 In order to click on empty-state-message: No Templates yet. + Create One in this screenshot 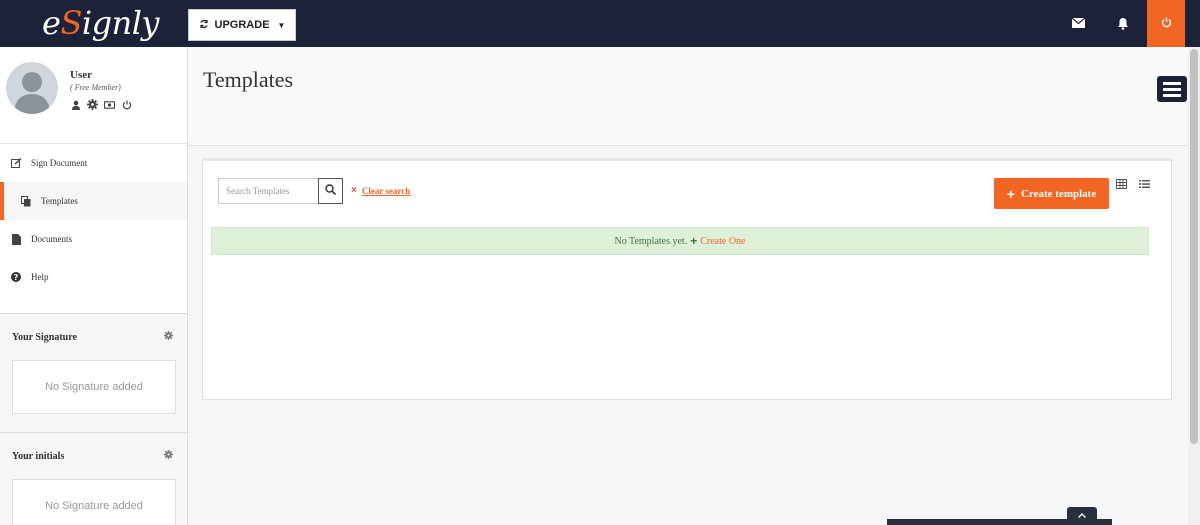, I will do `click(680, 241)`.